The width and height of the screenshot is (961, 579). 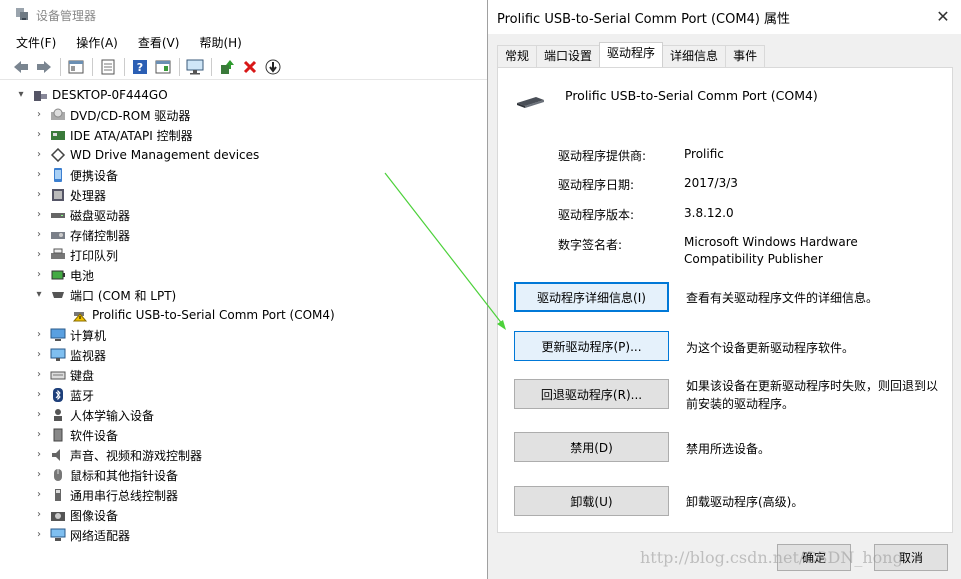 I want to click on tree-item-label: DVD/CD-ROM 驱动器, so click(x=130, y=115).